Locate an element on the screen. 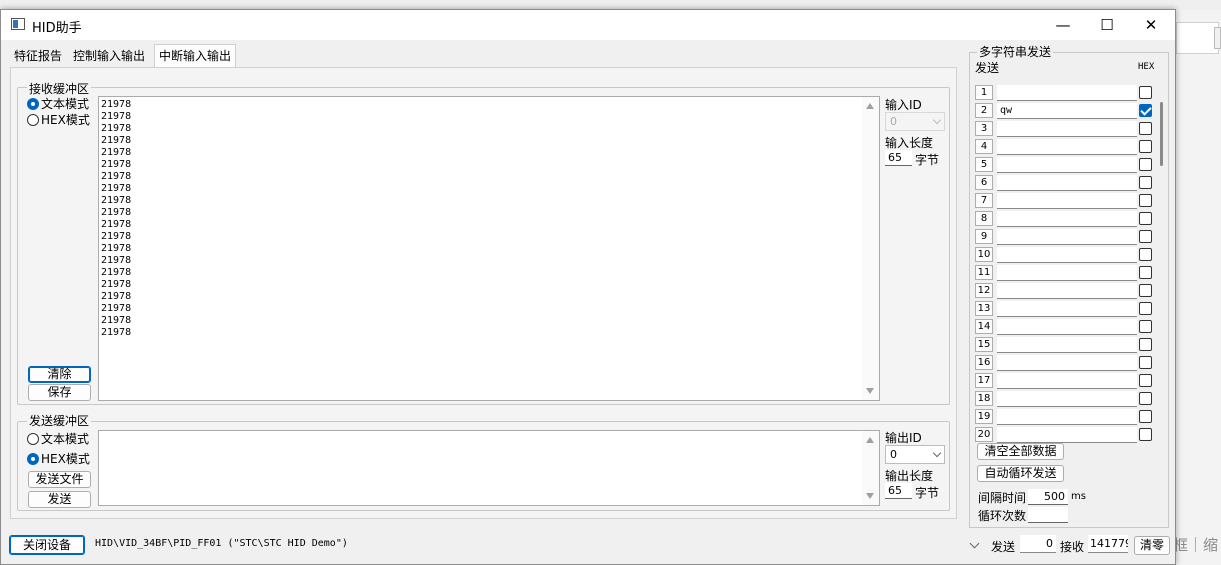 This screenshot has height=565, width=1221. row-send-button: 9 is located at coordinates (984, 236).